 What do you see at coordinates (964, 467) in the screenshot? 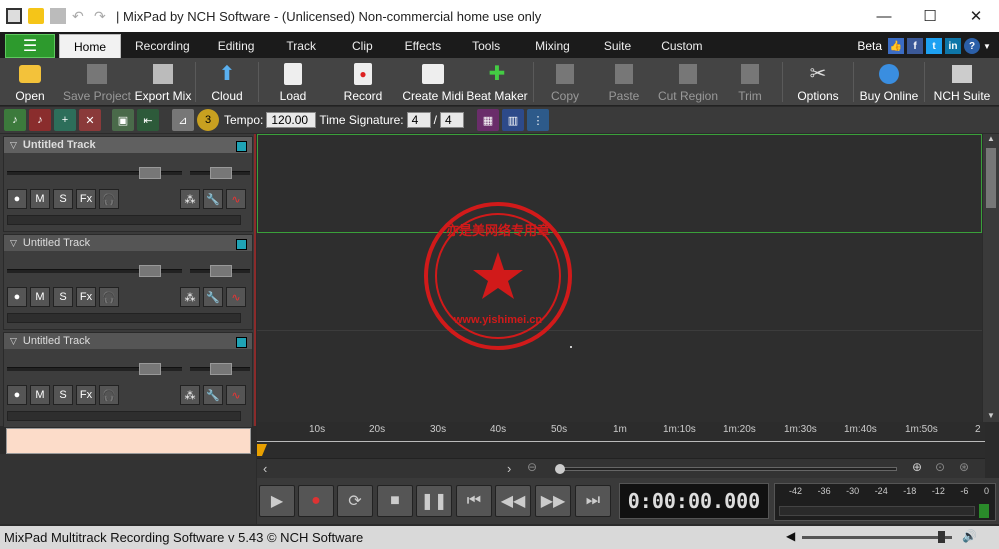
I see `zoom-all-icon: ⊛` at bounding box center [964, 467].